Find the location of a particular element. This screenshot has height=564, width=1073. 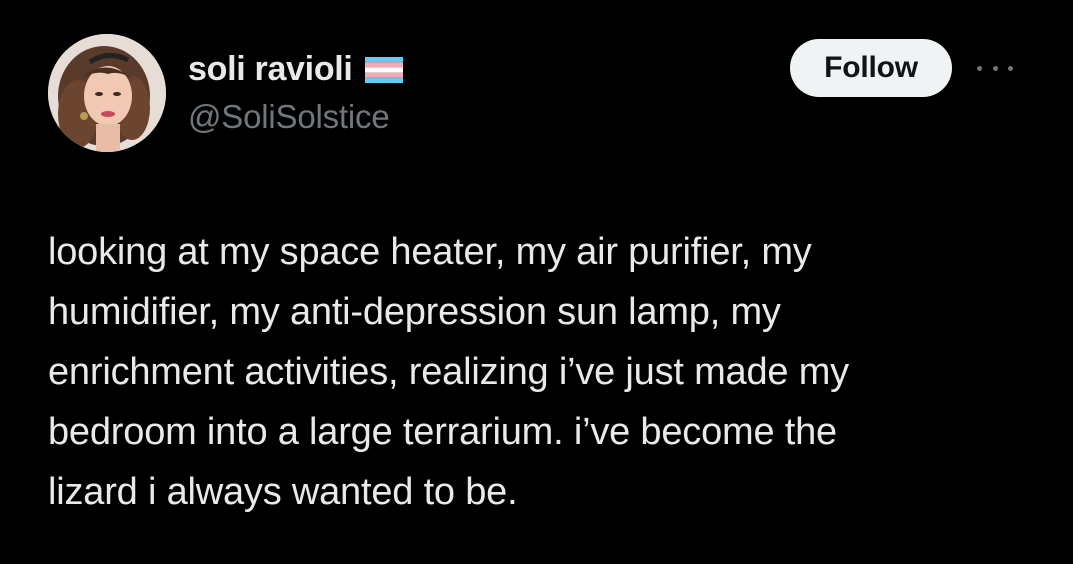

transgender-flag-icon is located at coordinates (383, 70).